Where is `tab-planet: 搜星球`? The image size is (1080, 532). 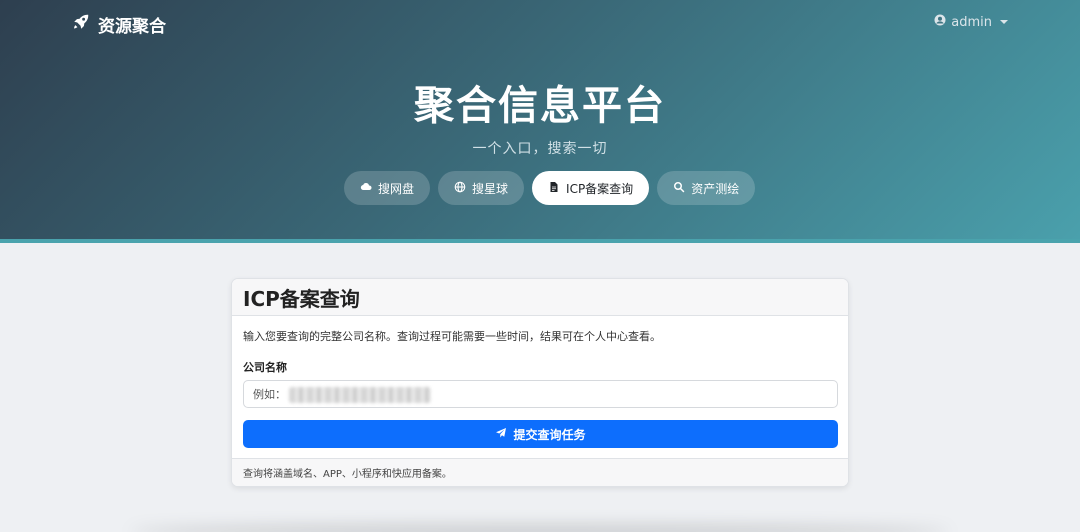 tab-planet: 搜星球 is located at coordinates (481, 188).